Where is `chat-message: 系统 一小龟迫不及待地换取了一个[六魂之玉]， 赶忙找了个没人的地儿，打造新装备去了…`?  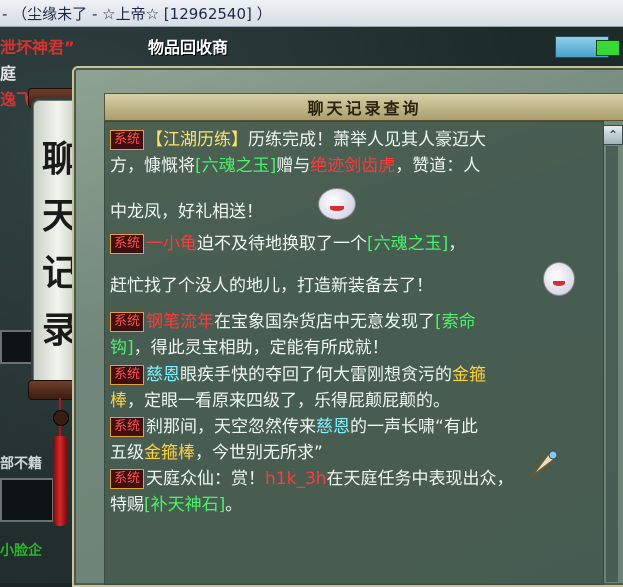
chat-message: 系统 一小龟迫不及待地换取了一个[六魂之玉]， 赶忙找了个没人的地儿，打造新装备去了… is located at coordinates (364, 265).